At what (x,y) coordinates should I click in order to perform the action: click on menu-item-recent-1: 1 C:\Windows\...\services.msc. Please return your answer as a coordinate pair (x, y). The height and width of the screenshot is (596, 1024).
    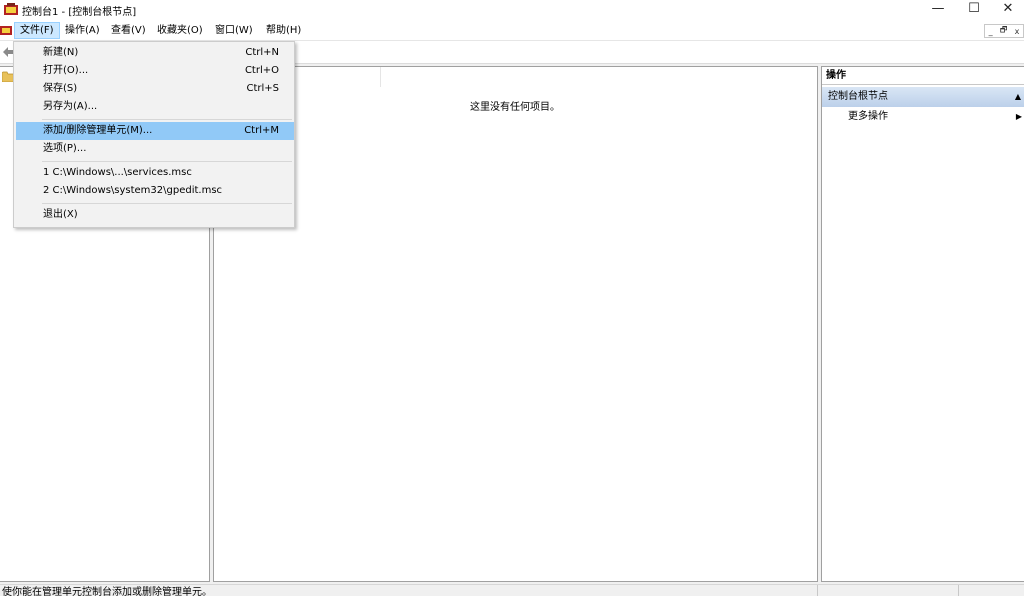
    Looking at the image, I should click on (155, 173).